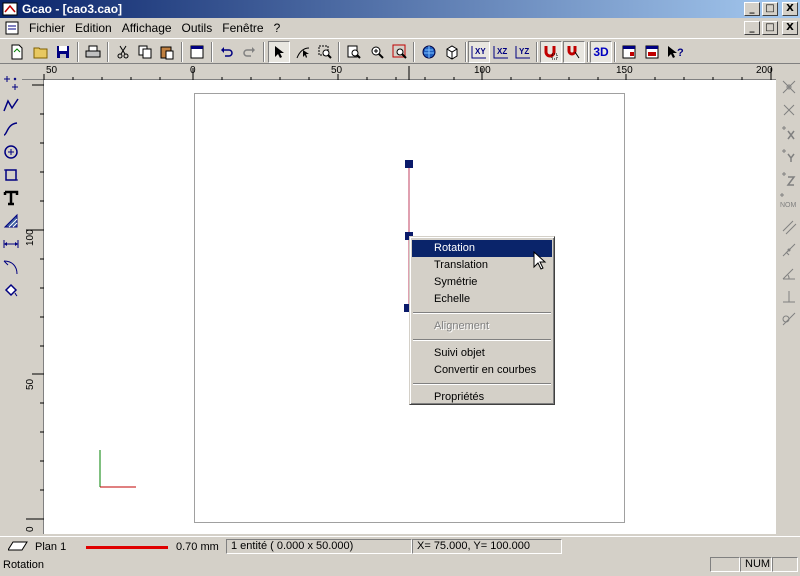 Image resolution: width=800 pixels, height=576 pixels. Describe the element at coordinates (11, 244) in the screenshot. I see `dimension-tool-icon` at that location.